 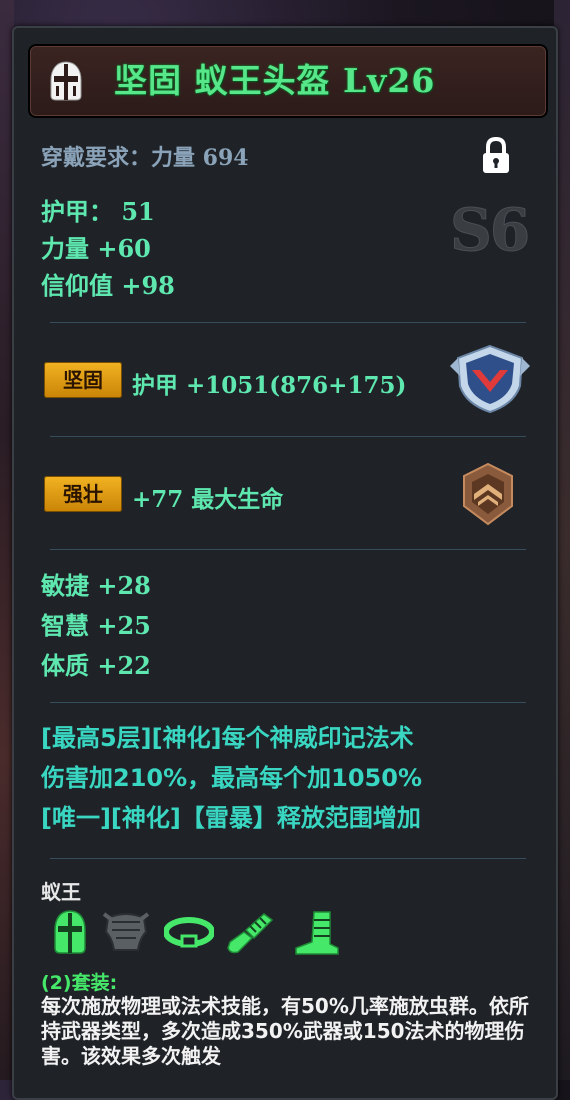 I want to click on special-line: [唯一][神化]【雷暴】释放范围增加, so click(x=231, y=818).